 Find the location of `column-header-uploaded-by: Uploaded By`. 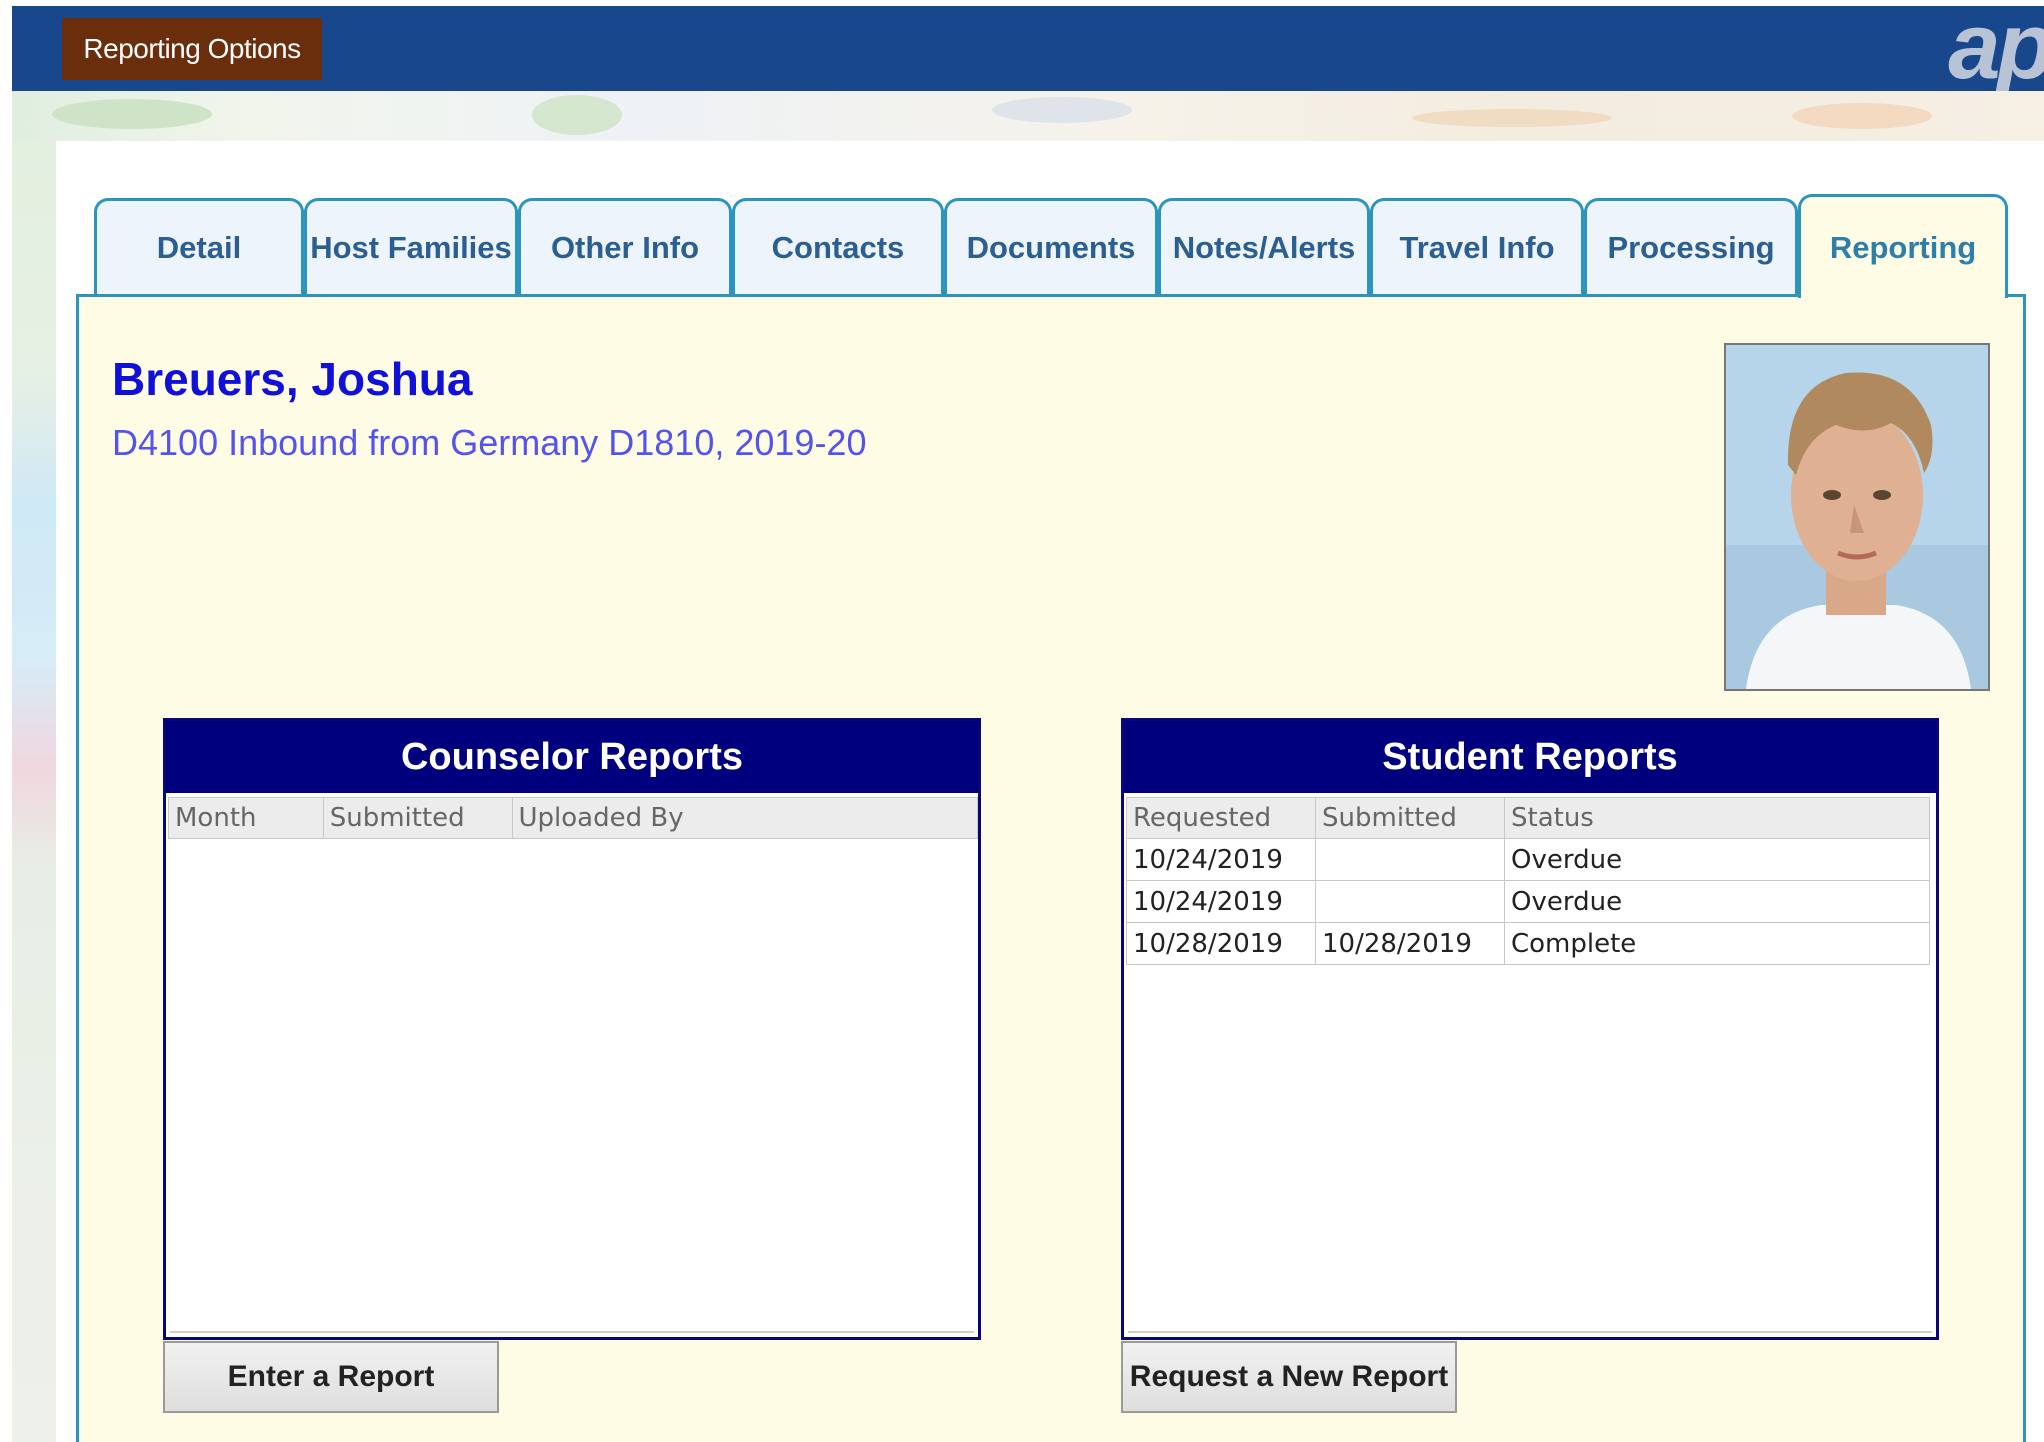

column-header-uploaded-by: Uploaded By is located at coordinates (745, 818).